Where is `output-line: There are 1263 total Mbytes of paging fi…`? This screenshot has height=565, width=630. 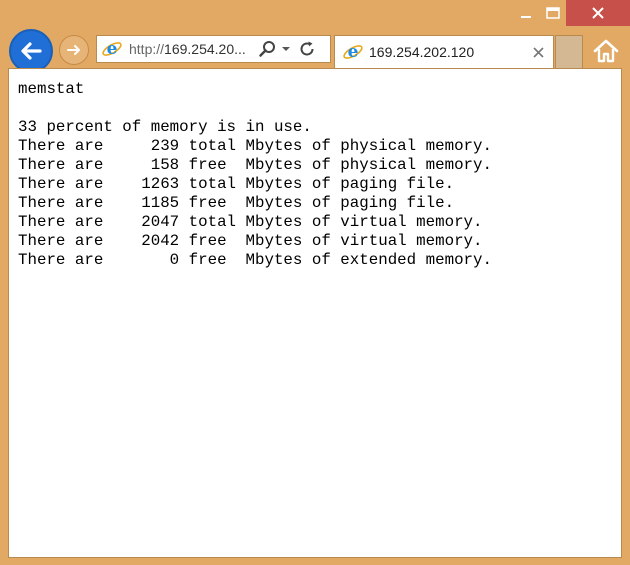
output-line: There are 1263 total Mbytes of paging fi… is located at coordinates (236, 184).